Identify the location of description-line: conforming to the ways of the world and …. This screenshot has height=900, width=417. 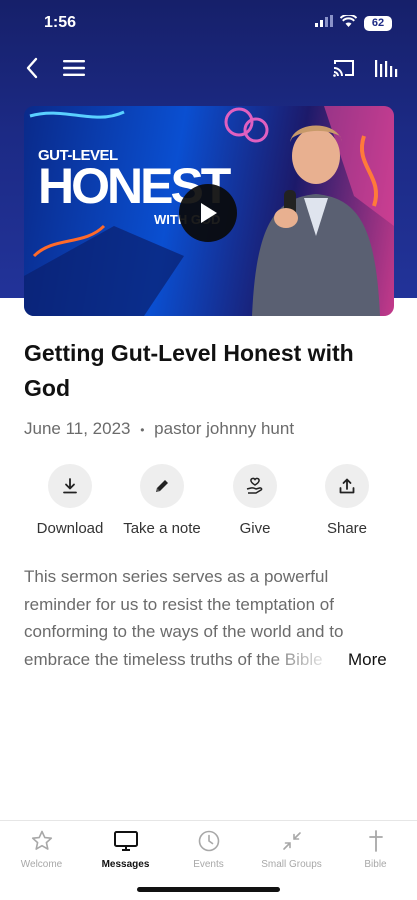
(184, 631).